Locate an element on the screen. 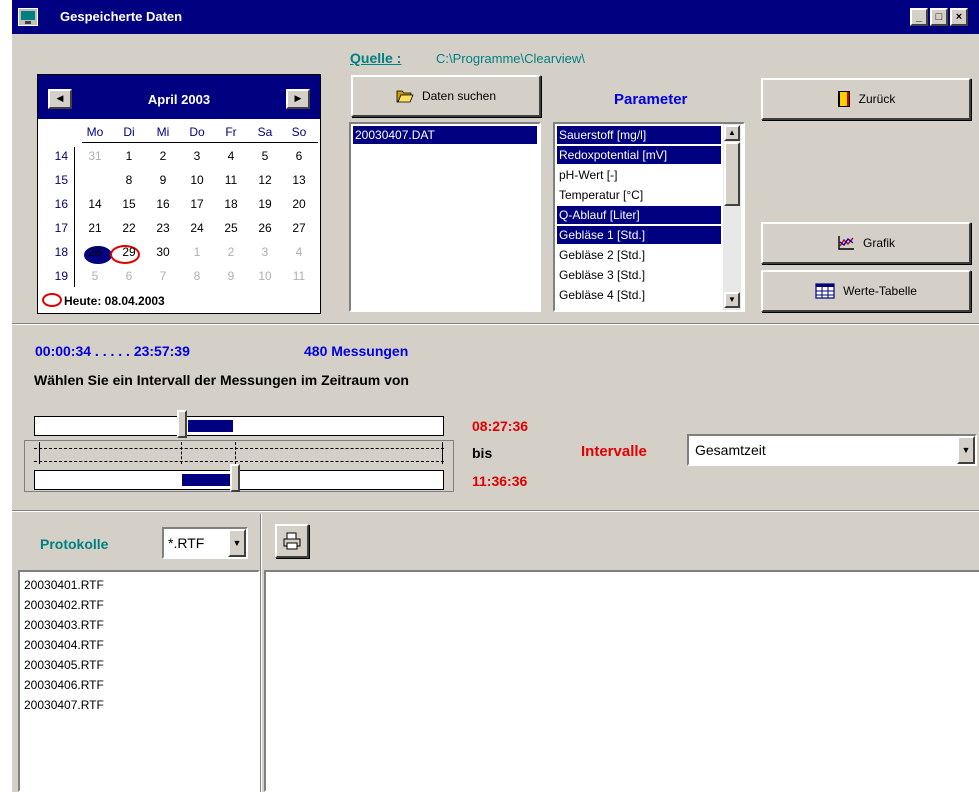 This screenshot has width=979, height=792. interval-select: Gesamtzeit ▼ is located at coordinates (832, 450).